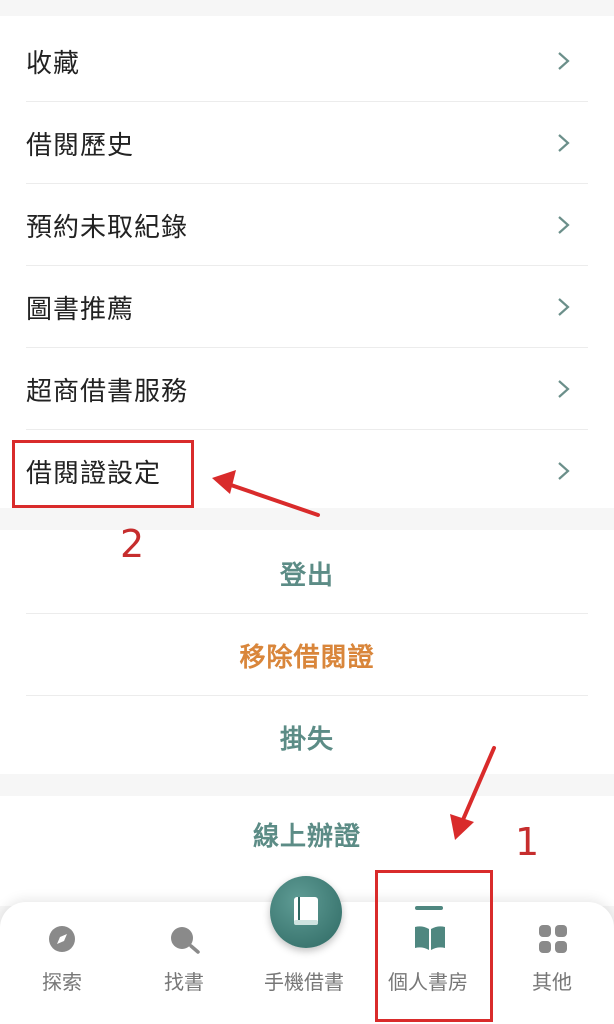  Describe the element at coordinates (80, 309) in the screenshot. I see `menu-item-label: 圖書推薦` at that location.